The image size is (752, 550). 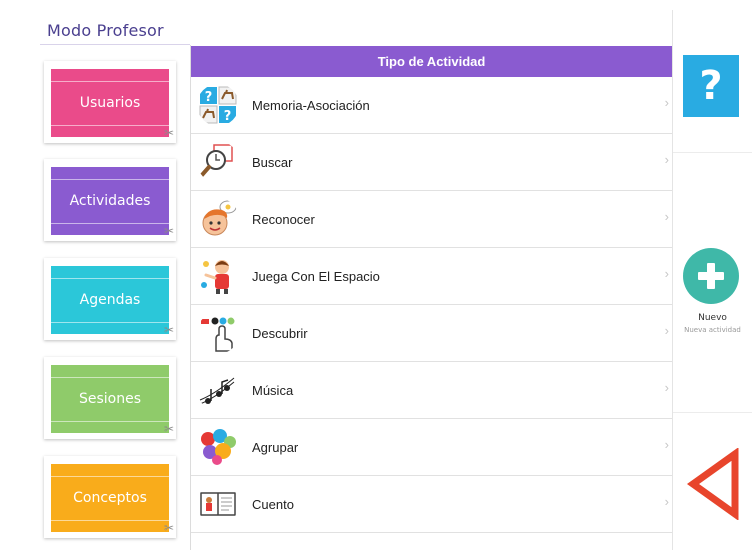 What do you see at coordinates (218, 333) in the screenshot?
I see `hand-pointer-icon` at bounding box center [218, 333].